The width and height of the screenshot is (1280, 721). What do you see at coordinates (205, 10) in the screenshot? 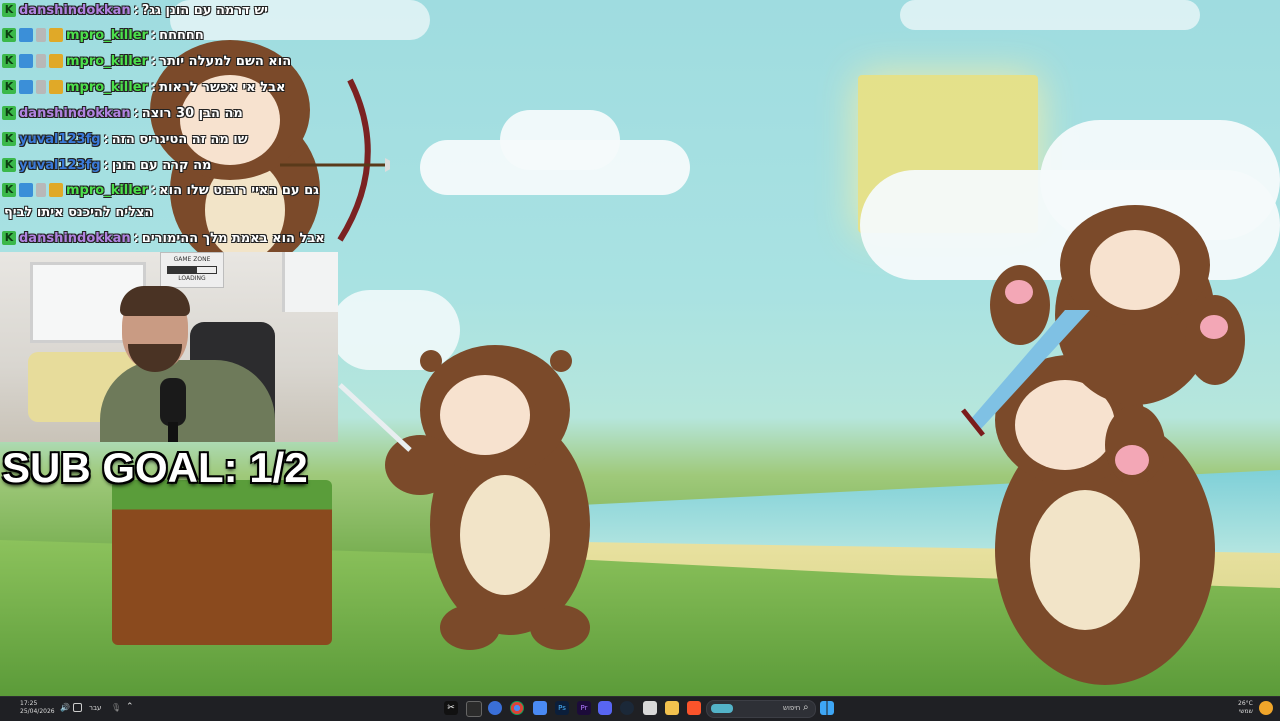
I see `chat-text: יש דרמה עם הונן גג?` at bounding box center [205, 10].